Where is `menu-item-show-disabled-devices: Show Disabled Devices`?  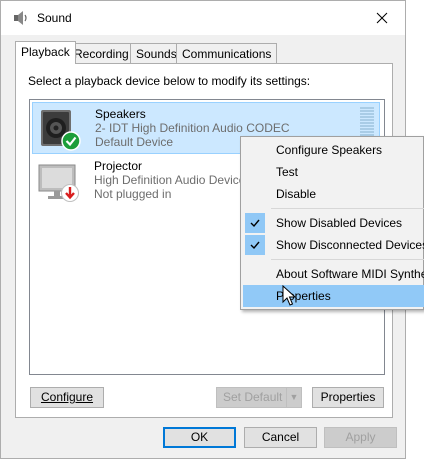
menu-item-show-disabled-devices: Show Disabled Devices is located at coordinates (333, 223).